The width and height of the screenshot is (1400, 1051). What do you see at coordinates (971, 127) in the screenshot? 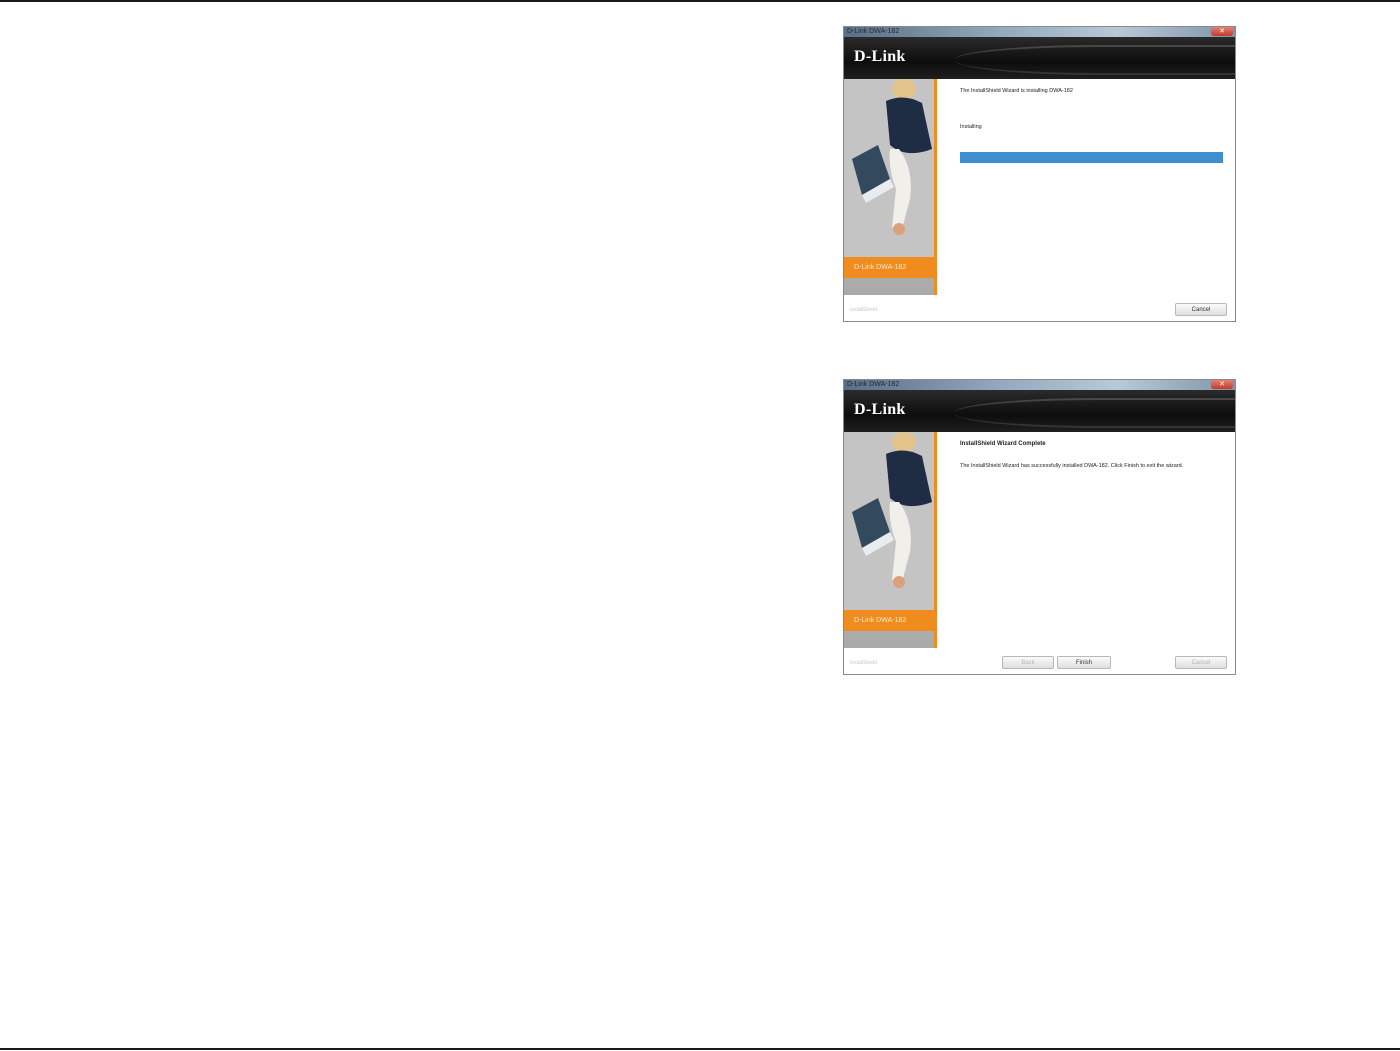
I see `status-text: Installing` at bounding box center [971, 127].